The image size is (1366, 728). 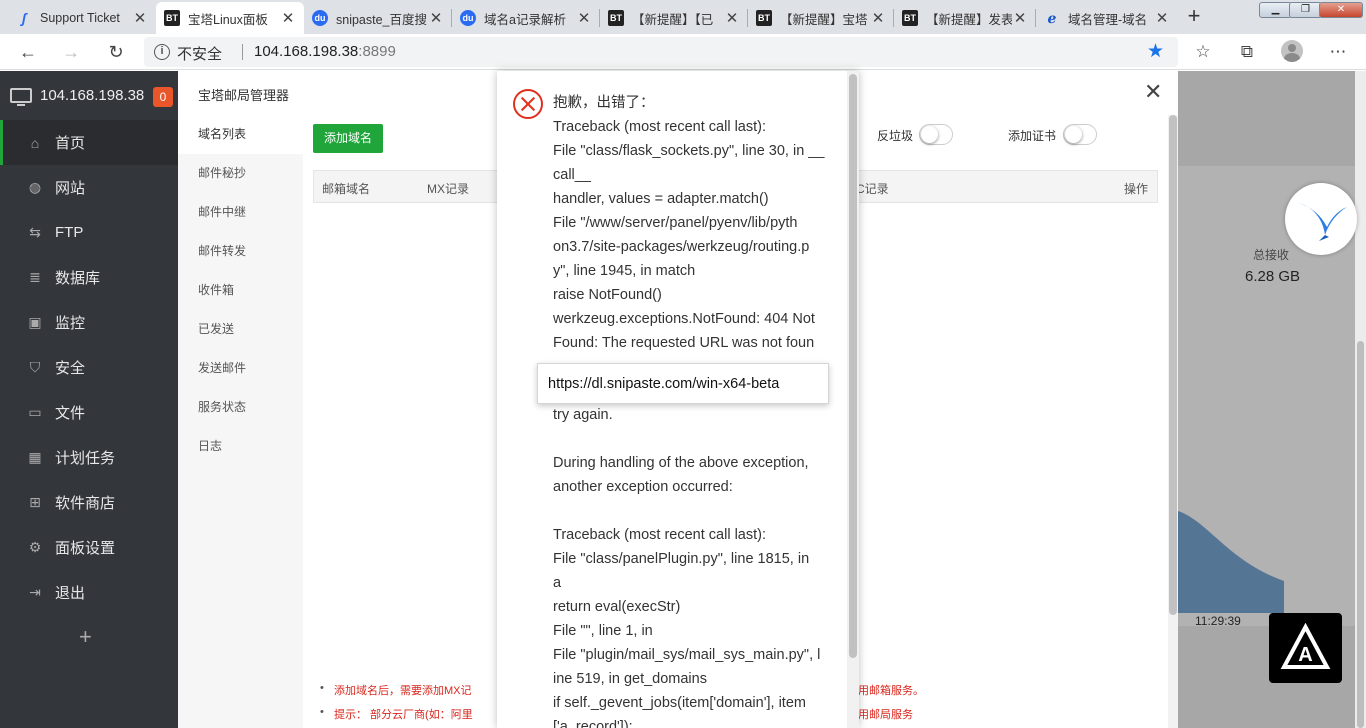 What do you see at coordinates (885, 715) in the screenshot?
I see `note-cloud-tail: 用邮局服务` at bounding box center [885, 715].